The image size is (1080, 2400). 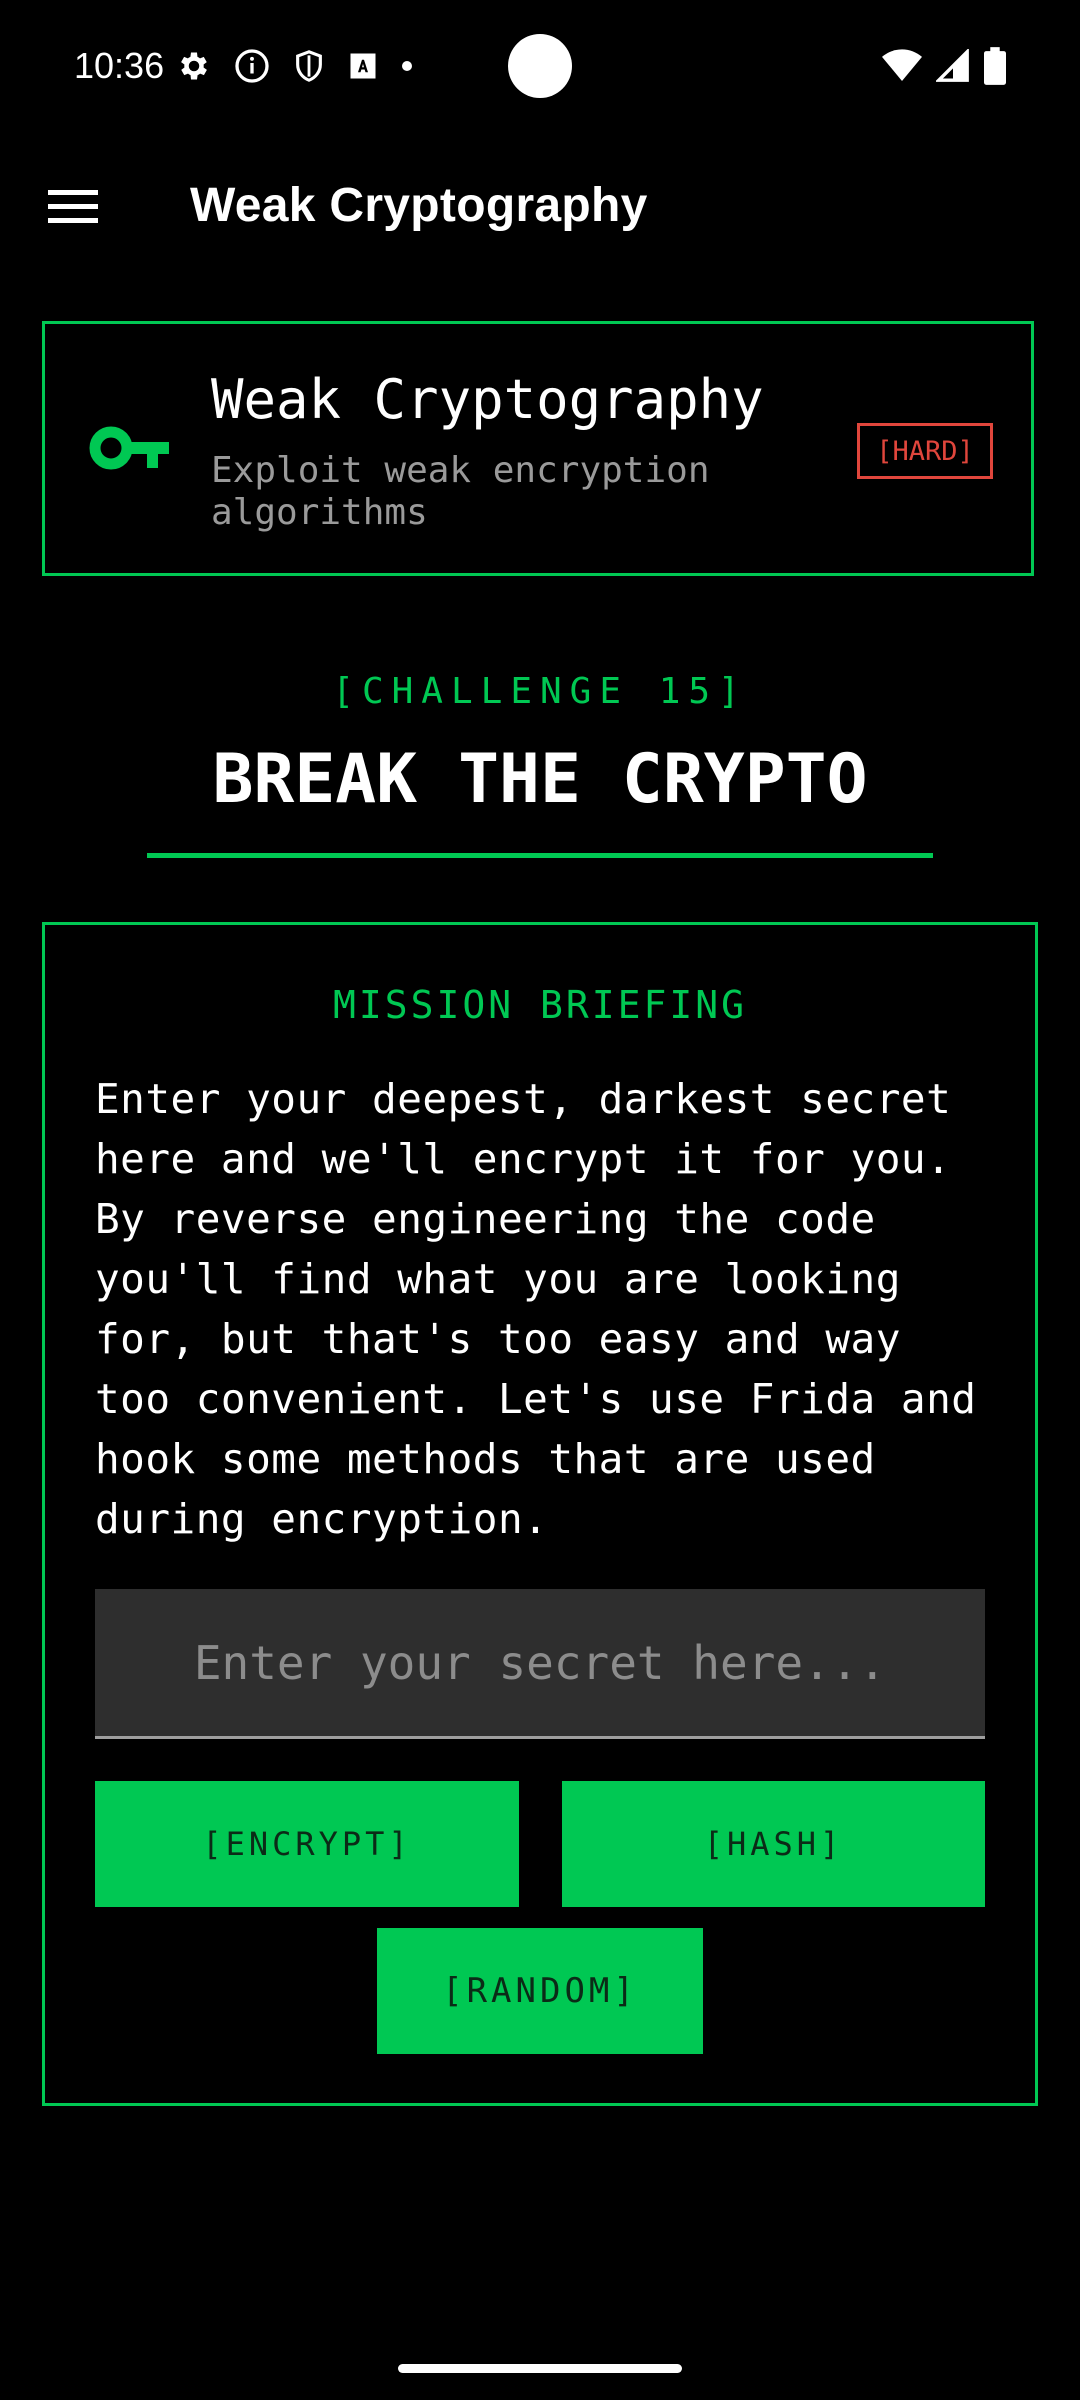 What do you see at coordinates (540, 1664) in the screenshot?
I see `secret-input` at bounding box center [540, 1664].